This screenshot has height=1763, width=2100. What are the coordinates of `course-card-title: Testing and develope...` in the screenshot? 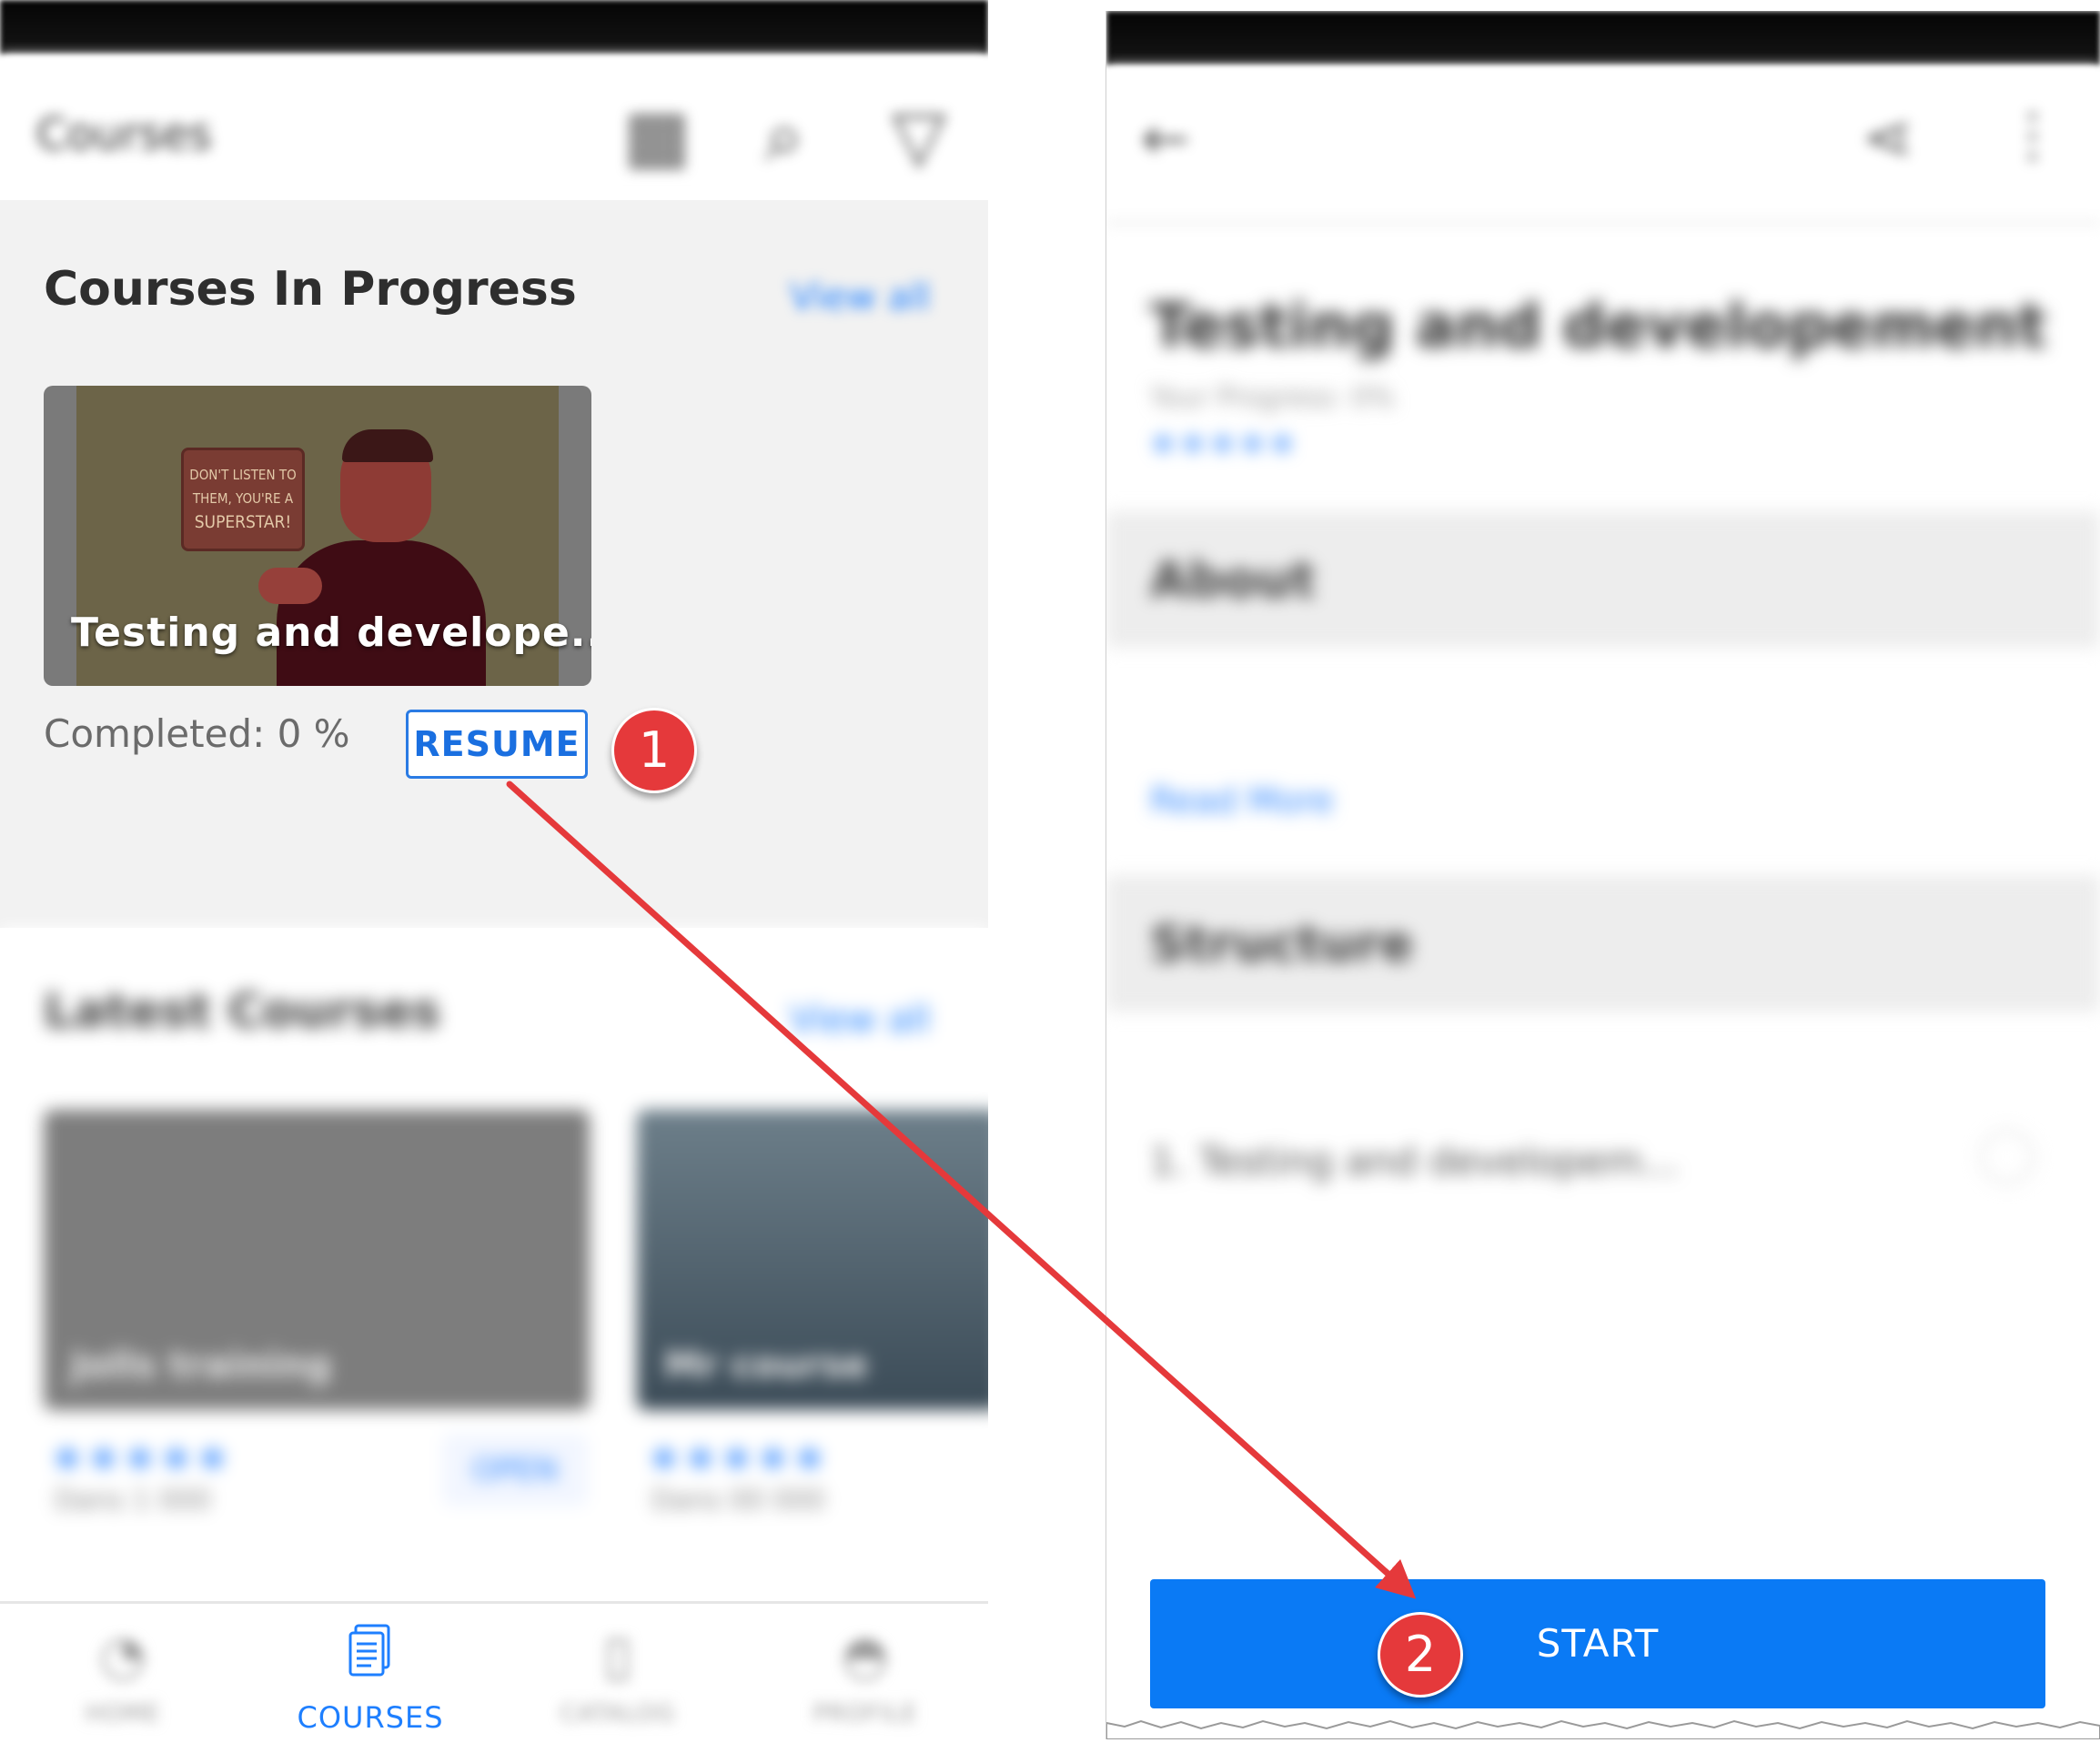 It's located at (331, 632).